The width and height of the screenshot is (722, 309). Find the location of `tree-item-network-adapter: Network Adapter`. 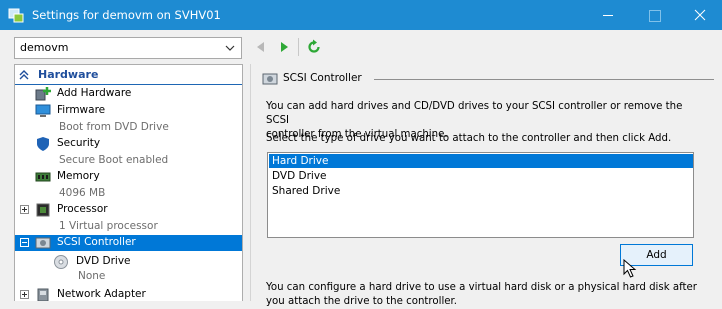

tree-item-network-adapter: Network Adapter is located at coordinates (128, 294).